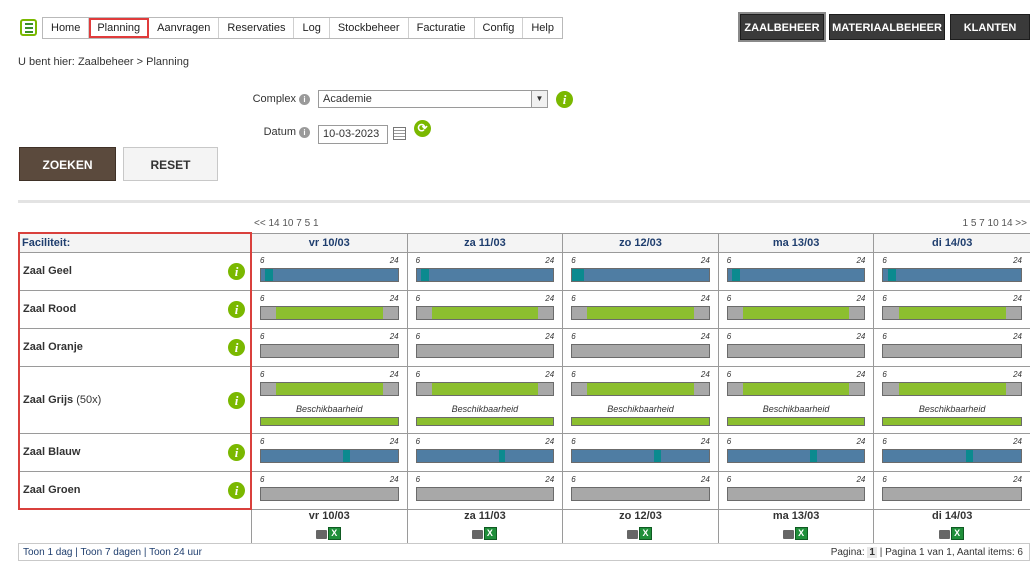  Describe the element at coordinates (51, 490) in the screenshot. I see `facility-name: Zaal Groen` at that location.